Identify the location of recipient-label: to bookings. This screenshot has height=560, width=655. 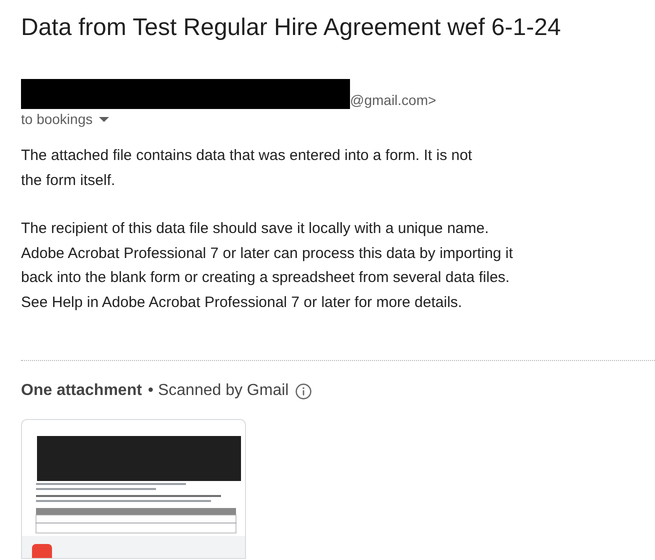
(57, 119).